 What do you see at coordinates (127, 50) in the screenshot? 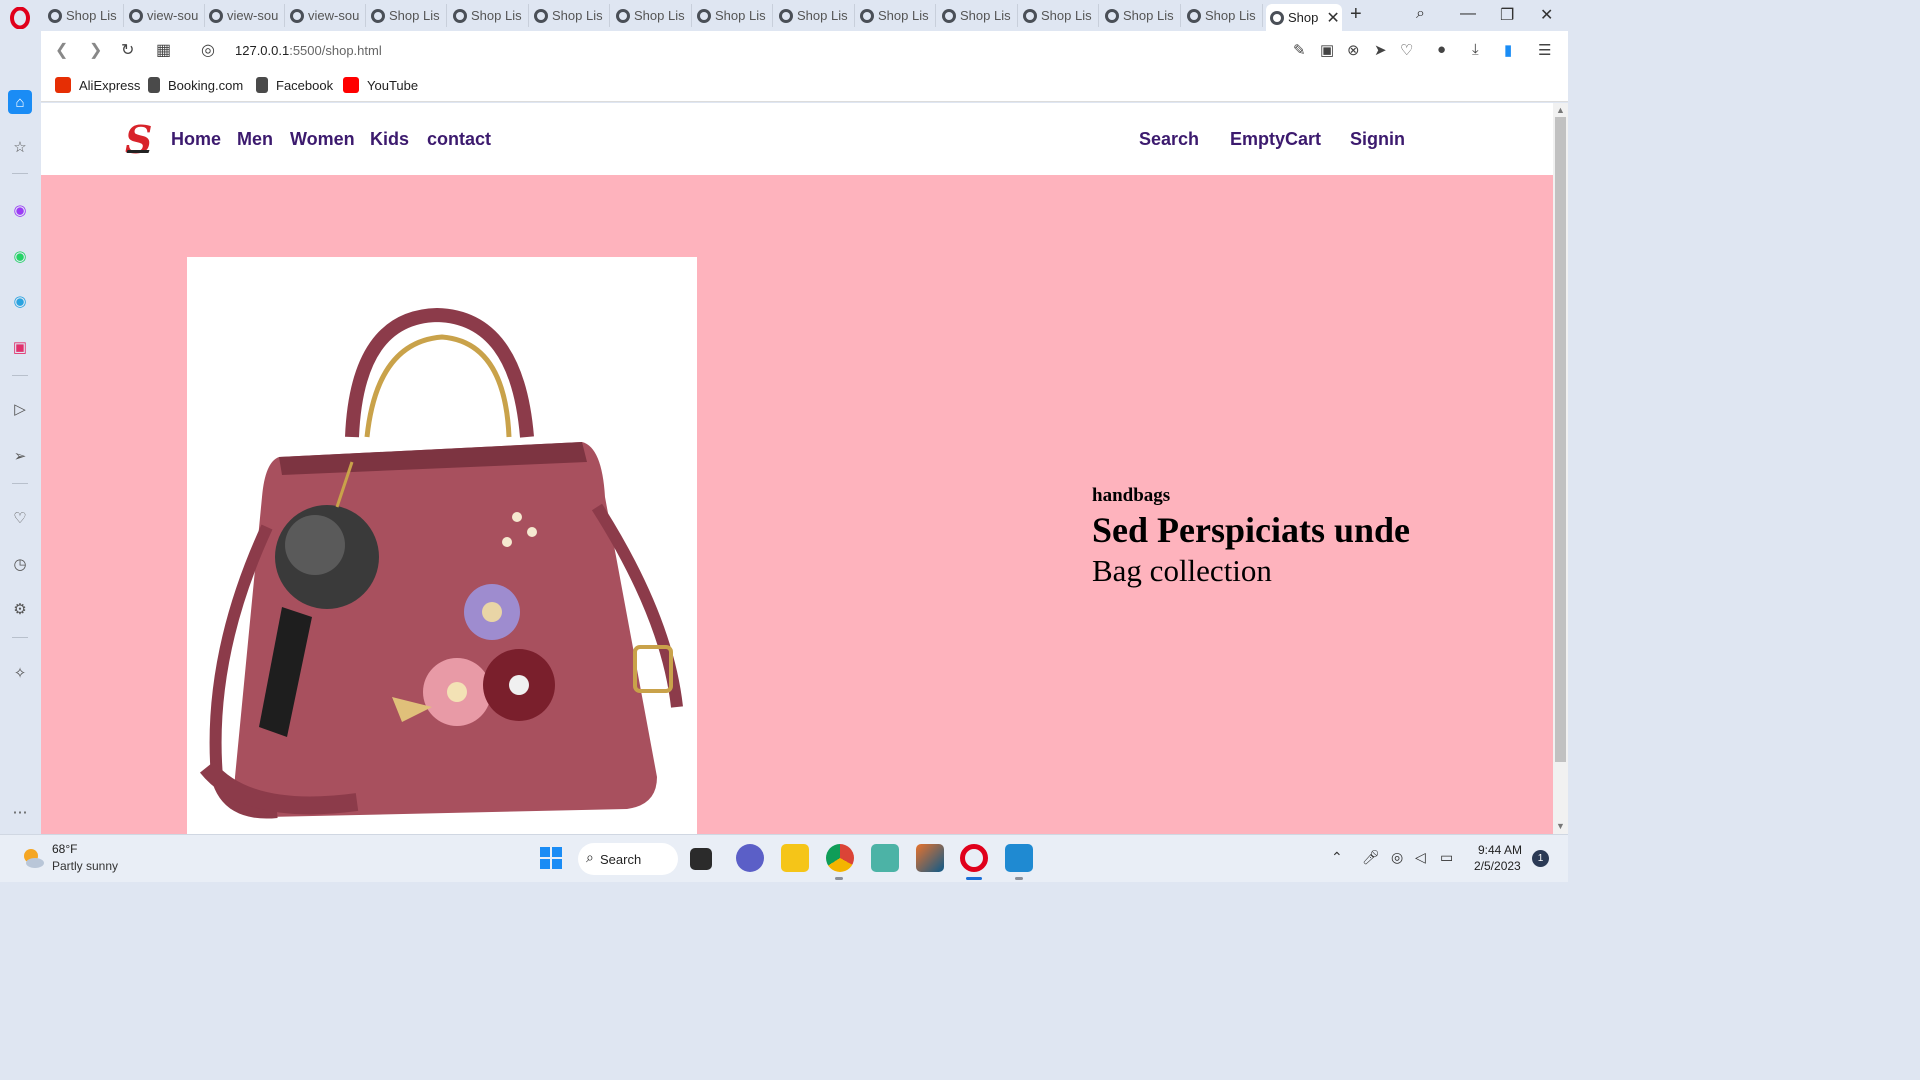
I see `reload-icon: ↻` at bounding box center [127, 50].